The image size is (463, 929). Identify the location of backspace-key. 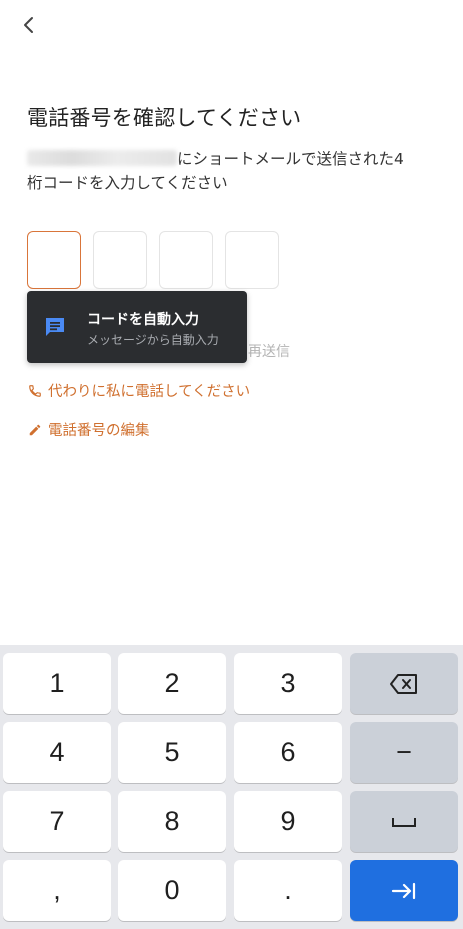
(404, 683).